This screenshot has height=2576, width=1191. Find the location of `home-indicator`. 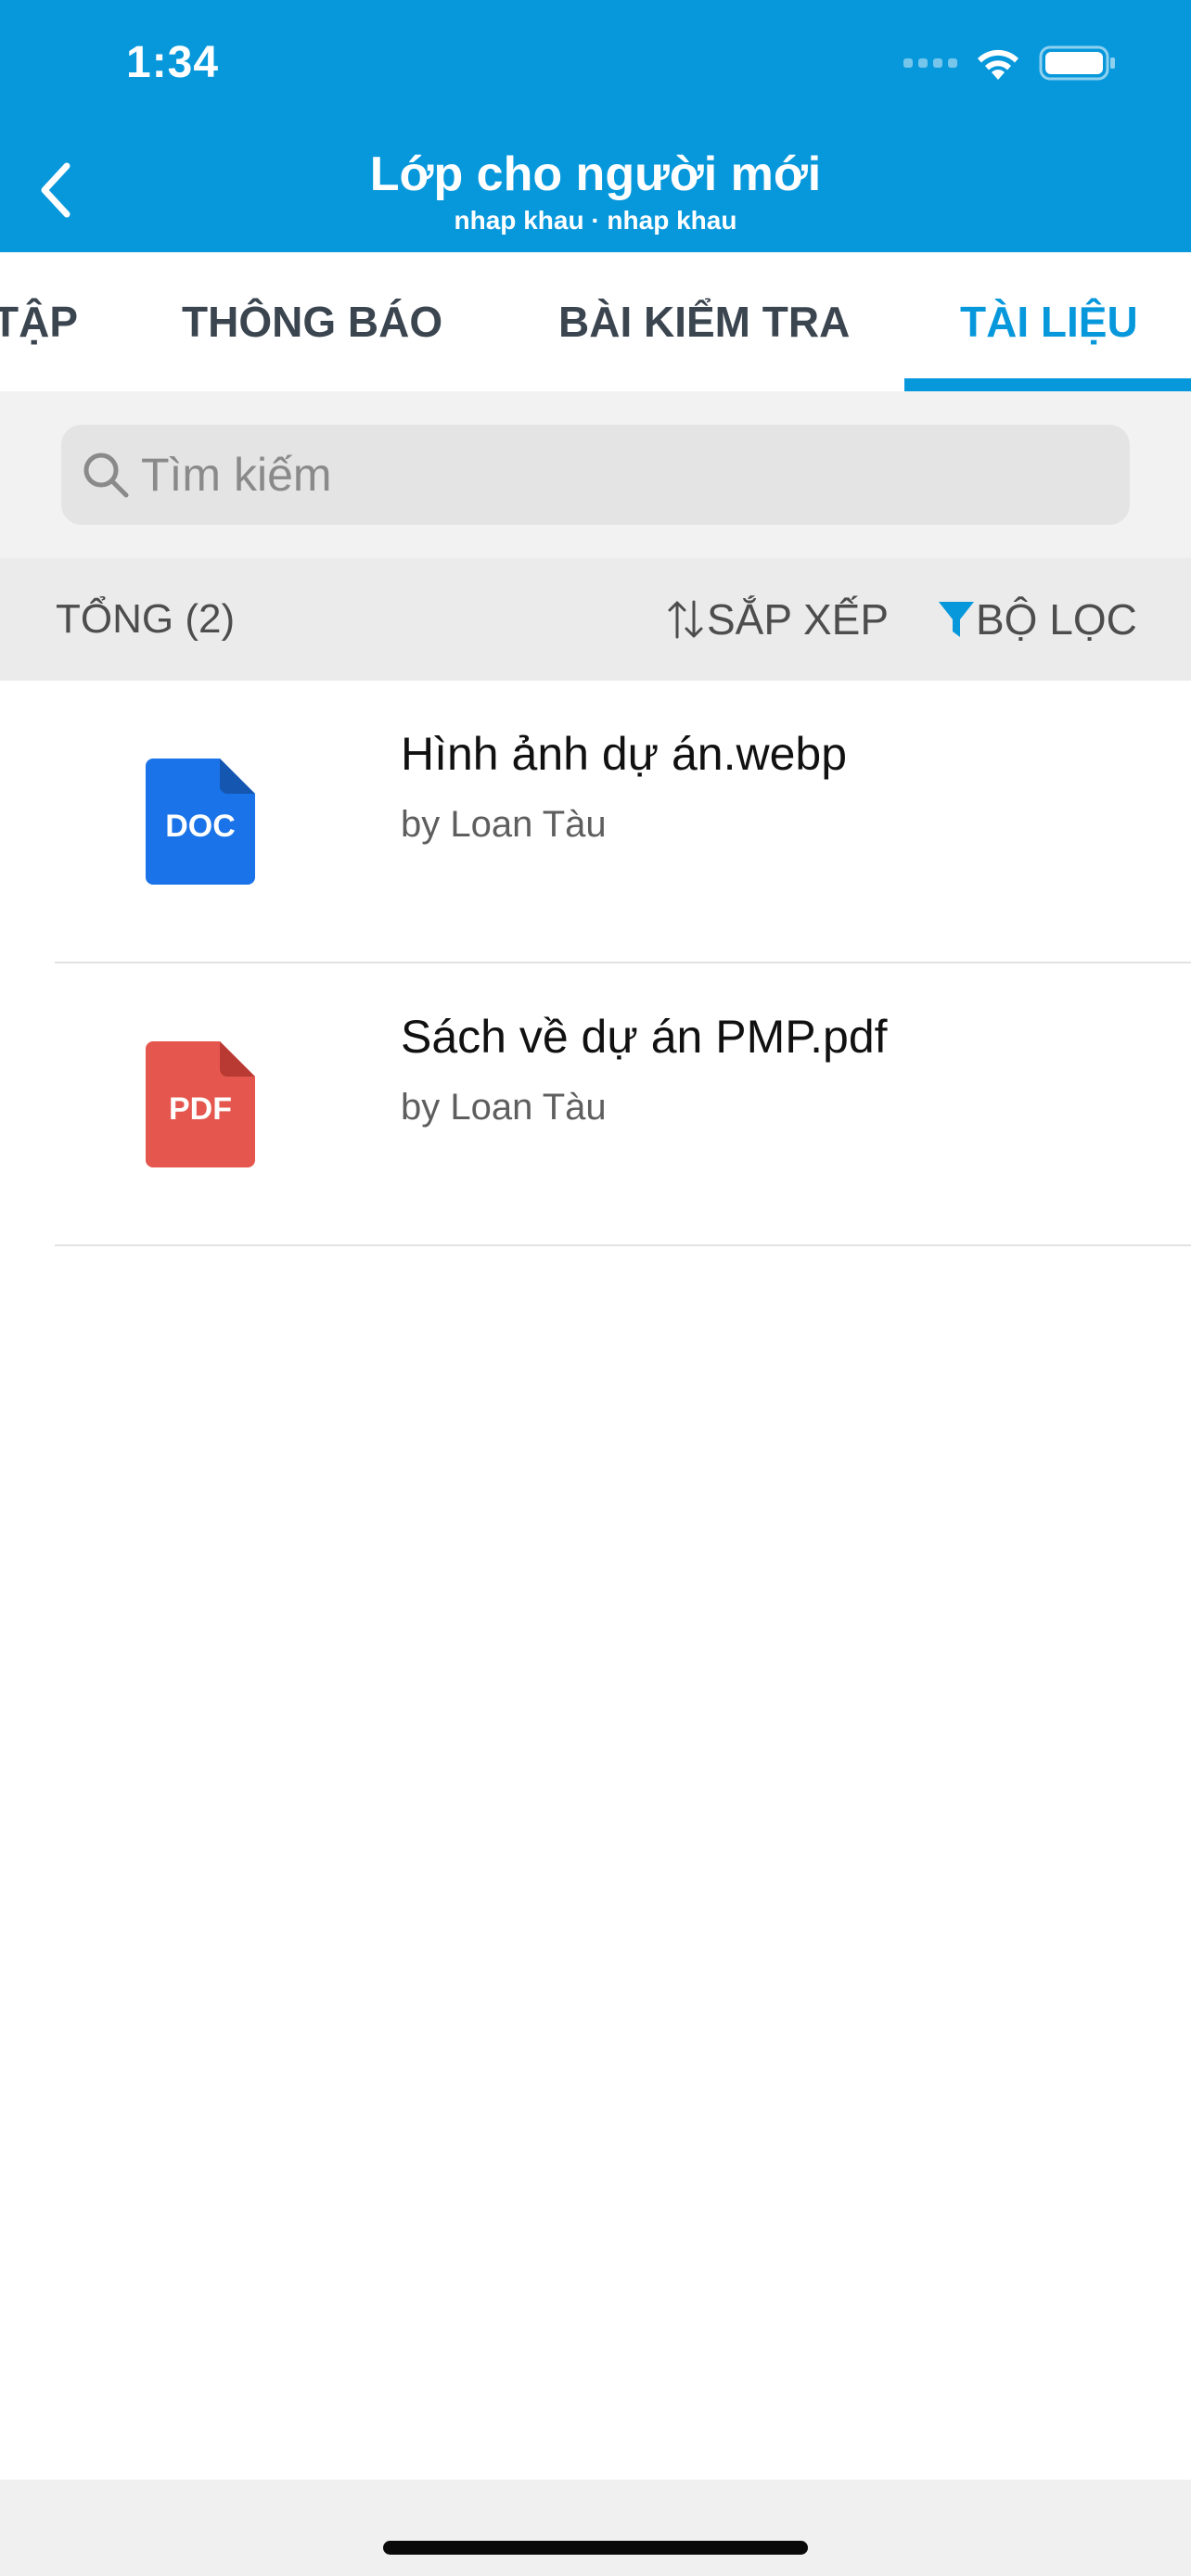

home-indicator is located at coordinates (595, 2548).